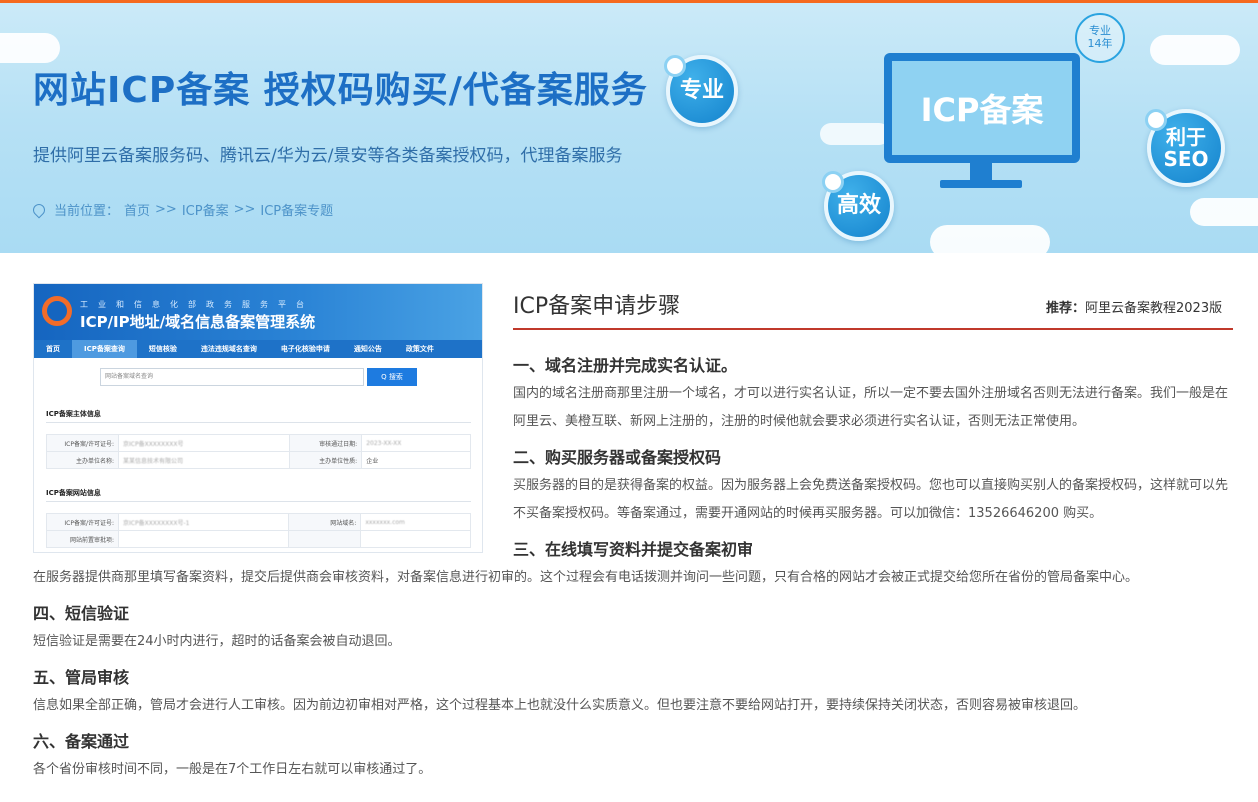 This screenshot has width=1258, height=802. What do you see at coordinates (328, 156) in the screenshot?
I see `page-subtitle: 提供阿里云备案服务码、腾讯云/华为云/景安等各类备案授权码，代理备案服务` at bounding box center [328, 156].